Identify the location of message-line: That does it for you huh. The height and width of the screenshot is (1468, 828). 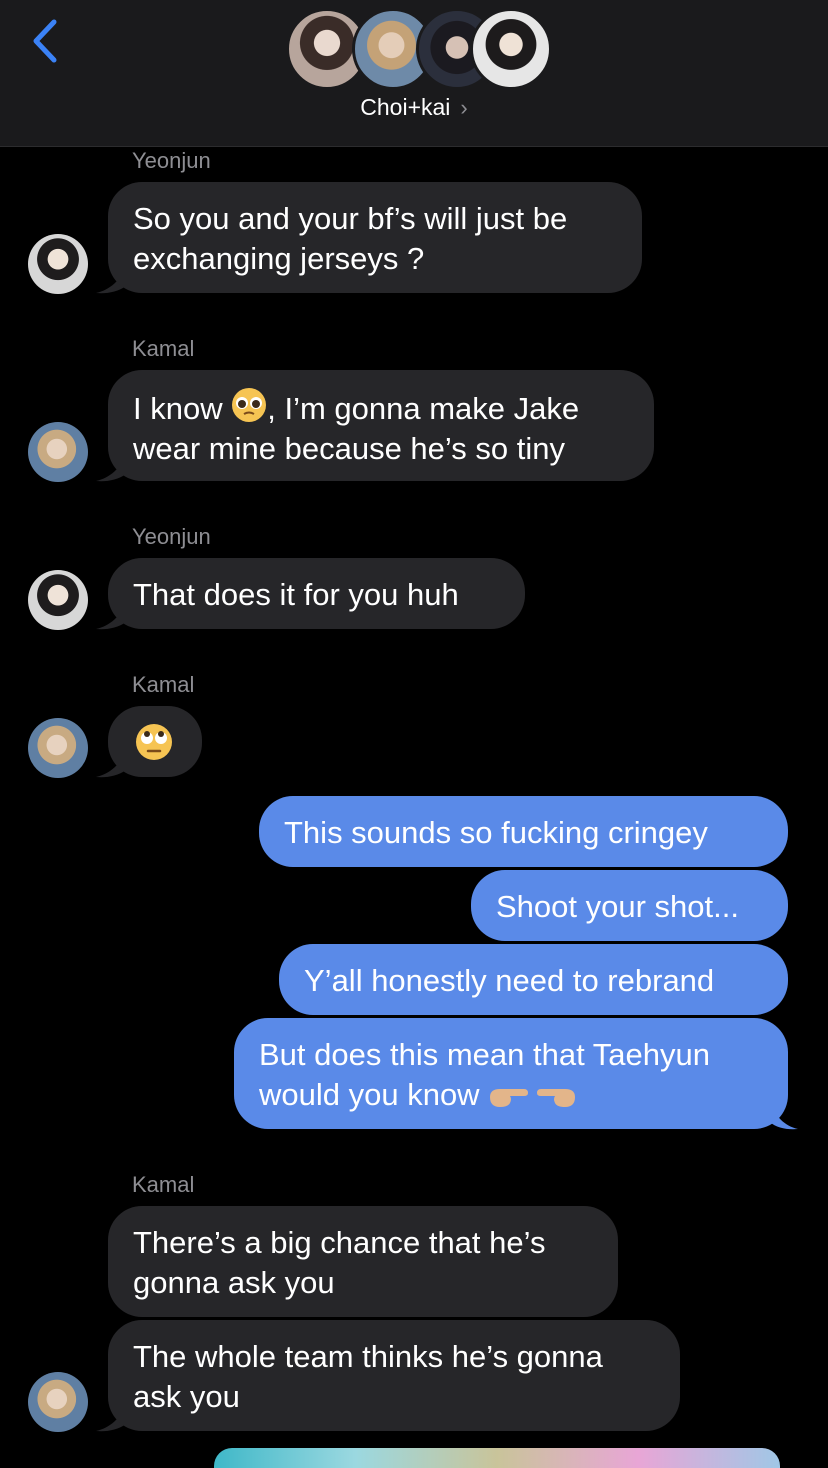
(296, 594).